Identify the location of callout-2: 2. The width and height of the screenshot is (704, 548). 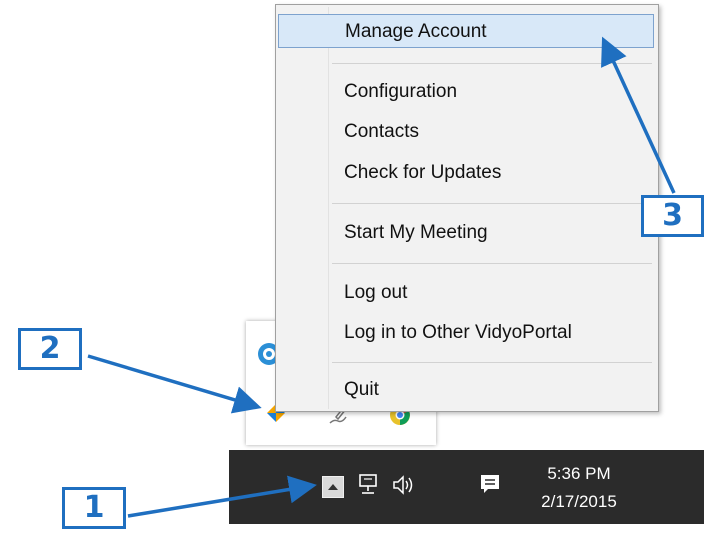
(50, 349).